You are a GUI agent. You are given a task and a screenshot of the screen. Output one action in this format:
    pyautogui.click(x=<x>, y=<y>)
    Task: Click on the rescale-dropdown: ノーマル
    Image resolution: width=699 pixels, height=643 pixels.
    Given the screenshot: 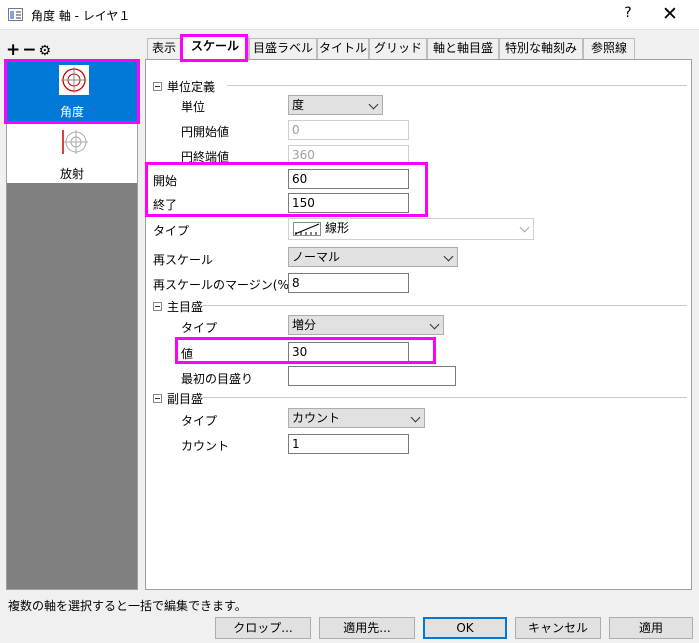 What is the action you would take?
    pyautogui.click(x=373, y=257)
    